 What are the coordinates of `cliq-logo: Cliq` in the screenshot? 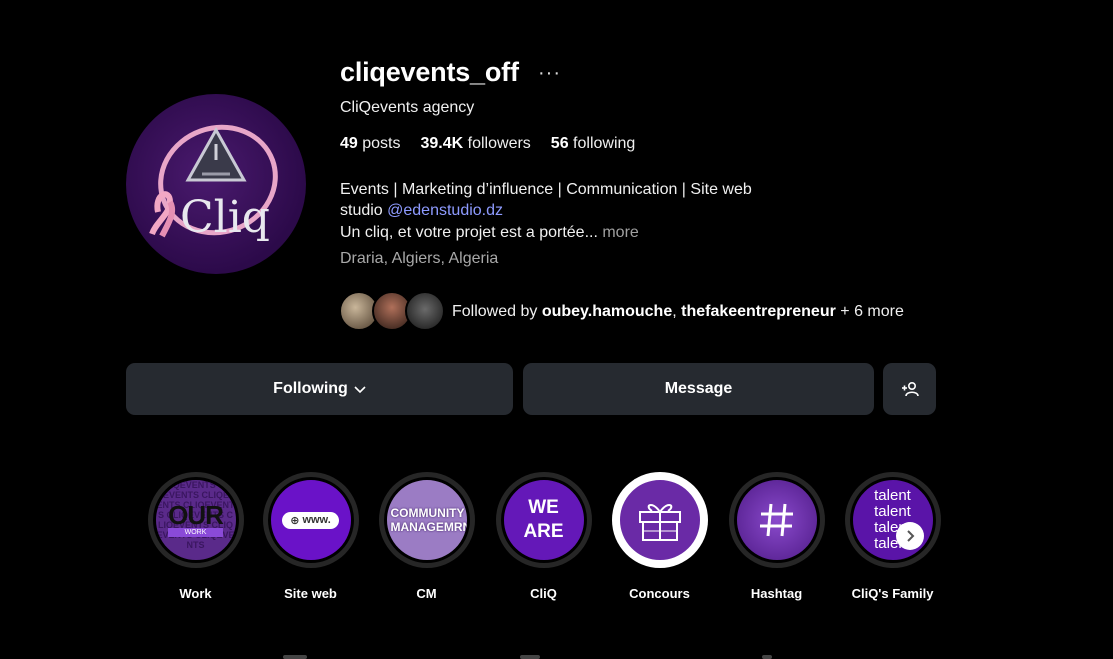 It's located at (213, 183).